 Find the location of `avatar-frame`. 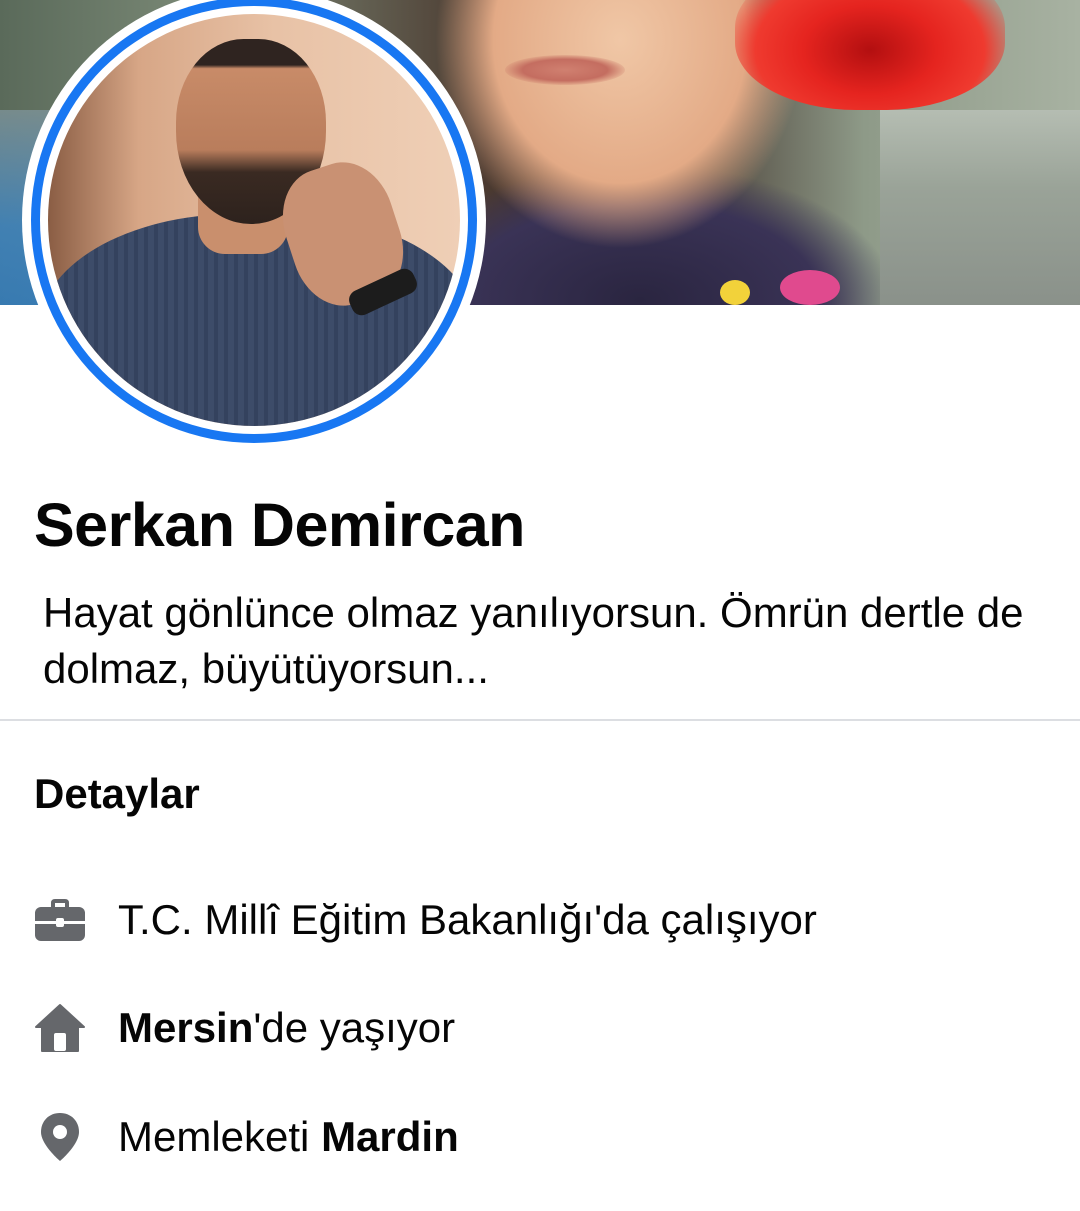

avatar-frame is located at coordinates (254, 220).